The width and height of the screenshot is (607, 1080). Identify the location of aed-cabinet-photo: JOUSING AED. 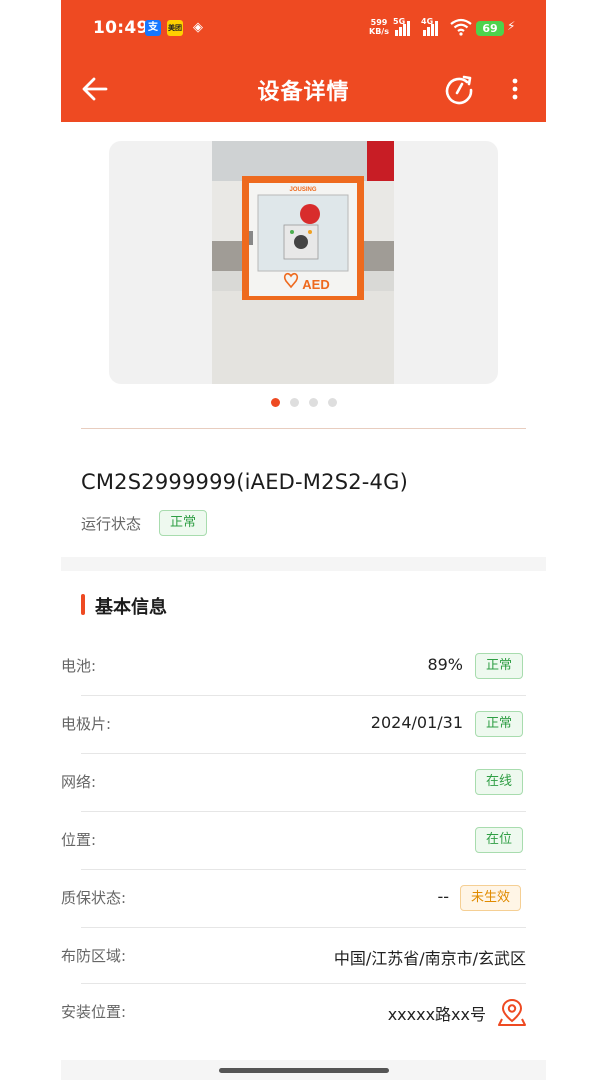
(303, 262).